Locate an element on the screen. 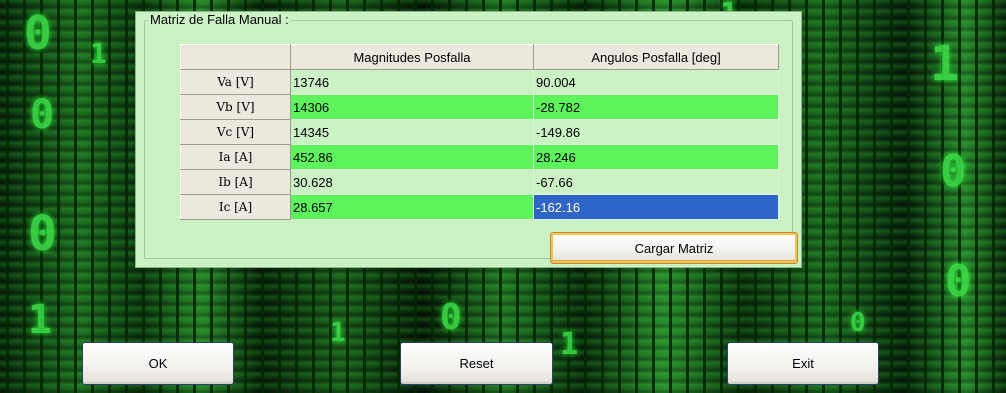 Image resolution: width=1006 pixels, height=393 pixels. row-header: Vc [V] is located at coordinates (235, 132).